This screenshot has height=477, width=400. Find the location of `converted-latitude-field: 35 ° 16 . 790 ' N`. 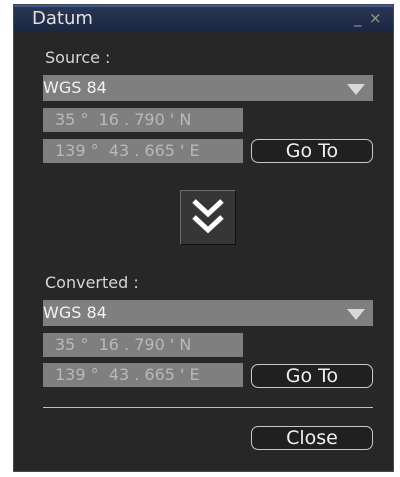

converted-latitude-field: 35 ° 16 . 790 ' N is located at coordinates (143, 345).